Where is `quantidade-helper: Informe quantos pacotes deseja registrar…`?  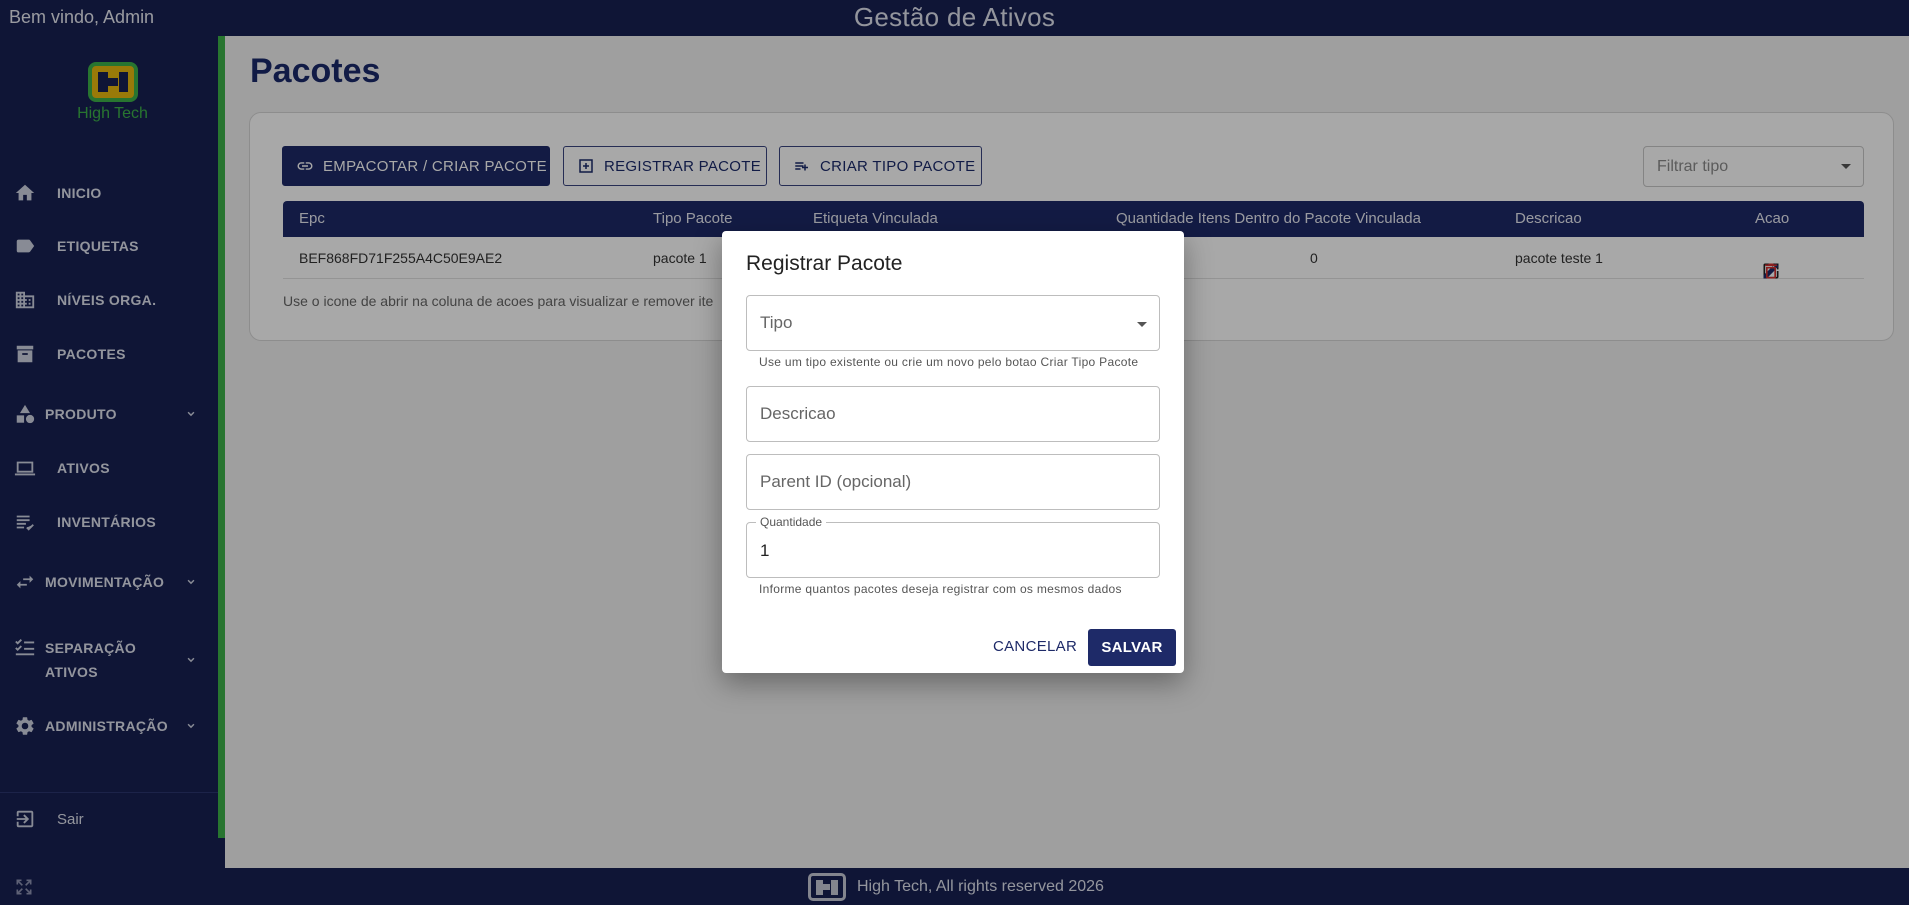 quantidade-helper: Informe quantos pacotes deseja registrar… is located at coordinates (940, 589).